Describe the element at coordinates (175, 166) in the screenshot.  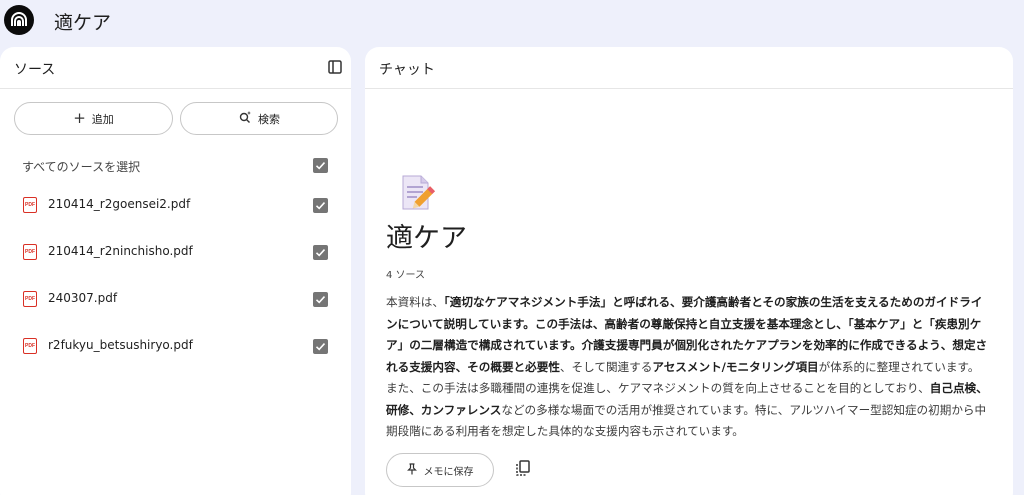
I see `select-all-row: すべてのソースを選択` at that location.